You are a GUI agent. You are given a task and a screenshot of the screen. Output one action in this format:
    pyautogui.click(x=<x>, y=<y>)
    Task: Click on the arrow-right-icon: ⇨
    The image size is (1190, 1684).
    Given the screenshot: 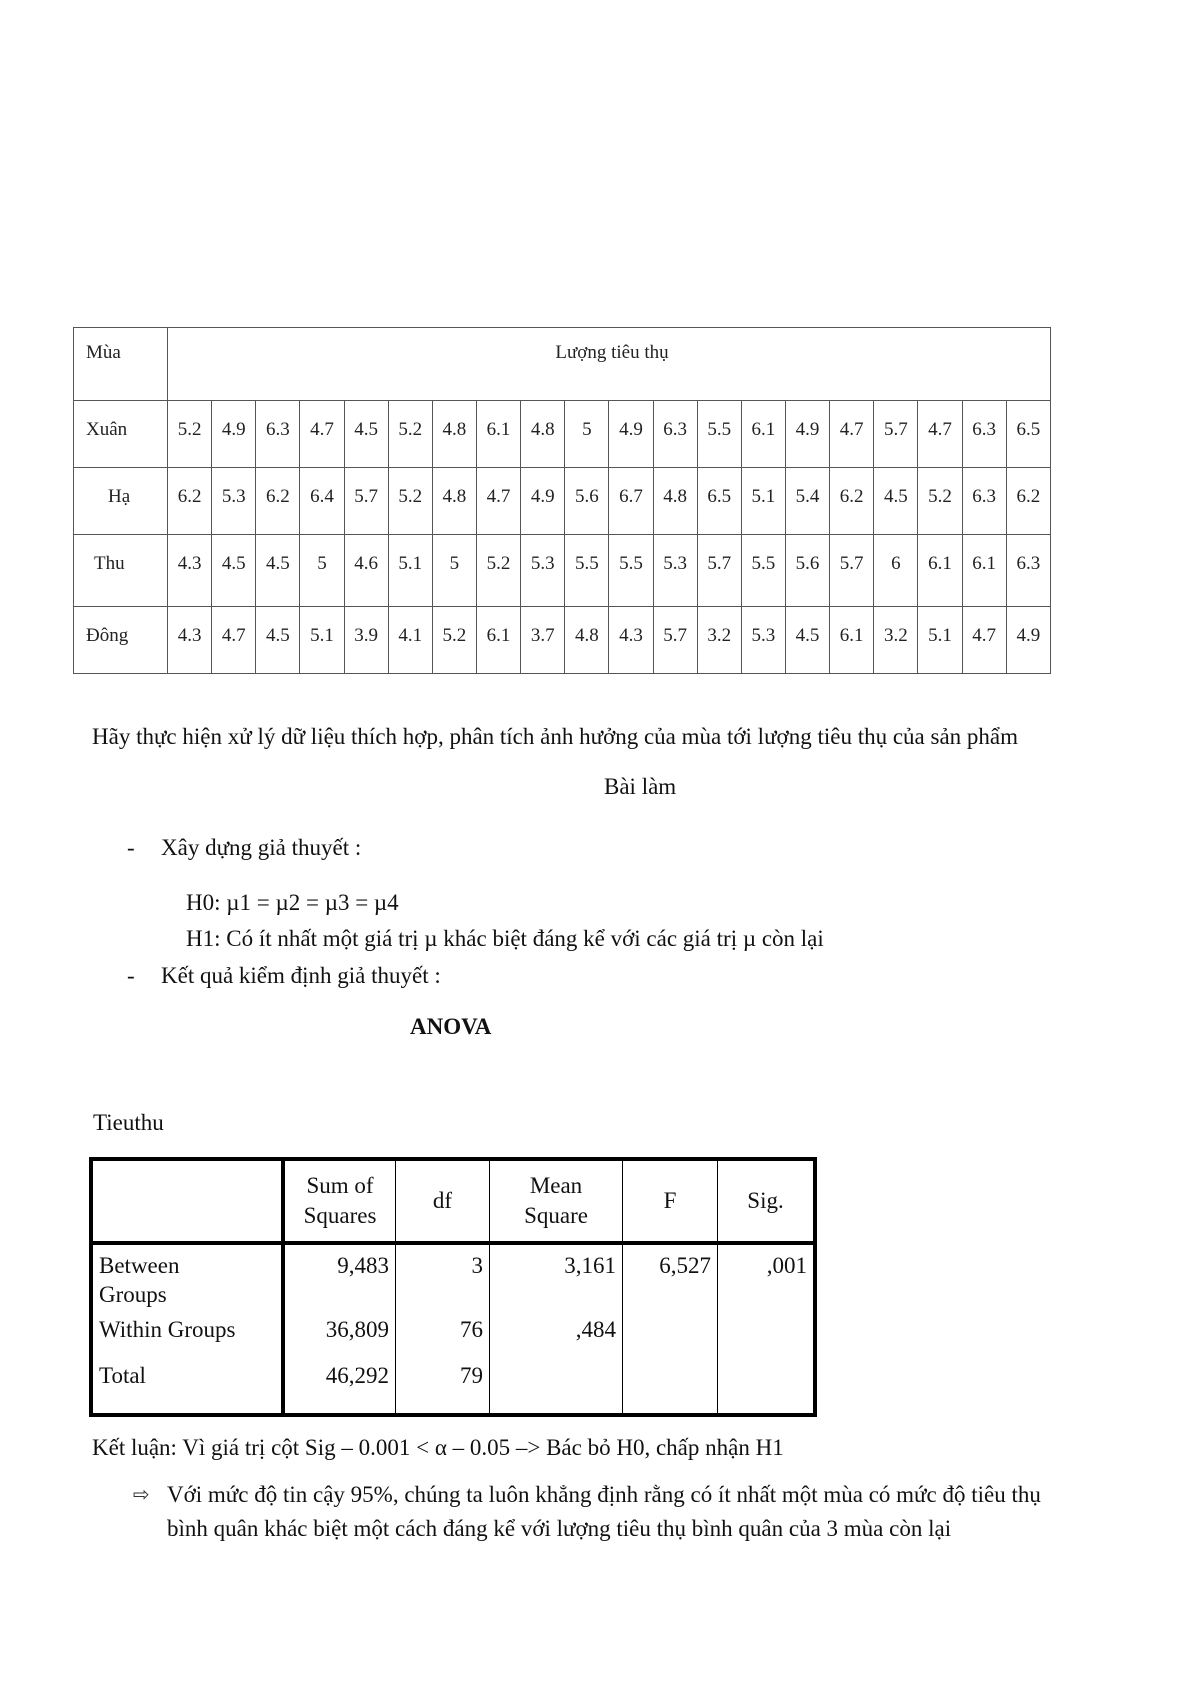 What is the action you would take?
    pyautogui.click(x=141, y=1494)
    